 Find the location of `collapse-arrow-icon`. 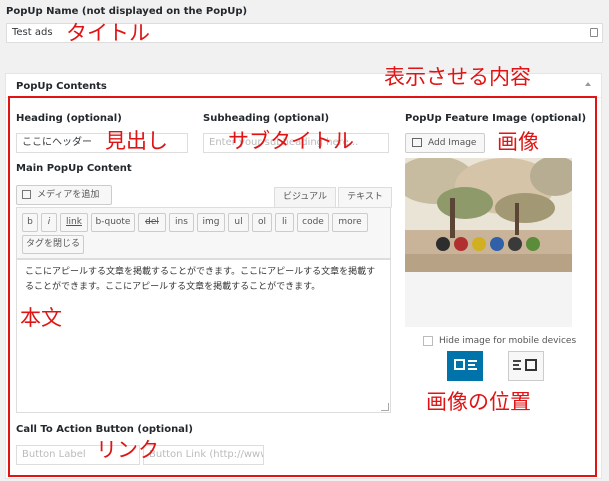

collapse-arrow-icon is located at coordinates (588, 84).